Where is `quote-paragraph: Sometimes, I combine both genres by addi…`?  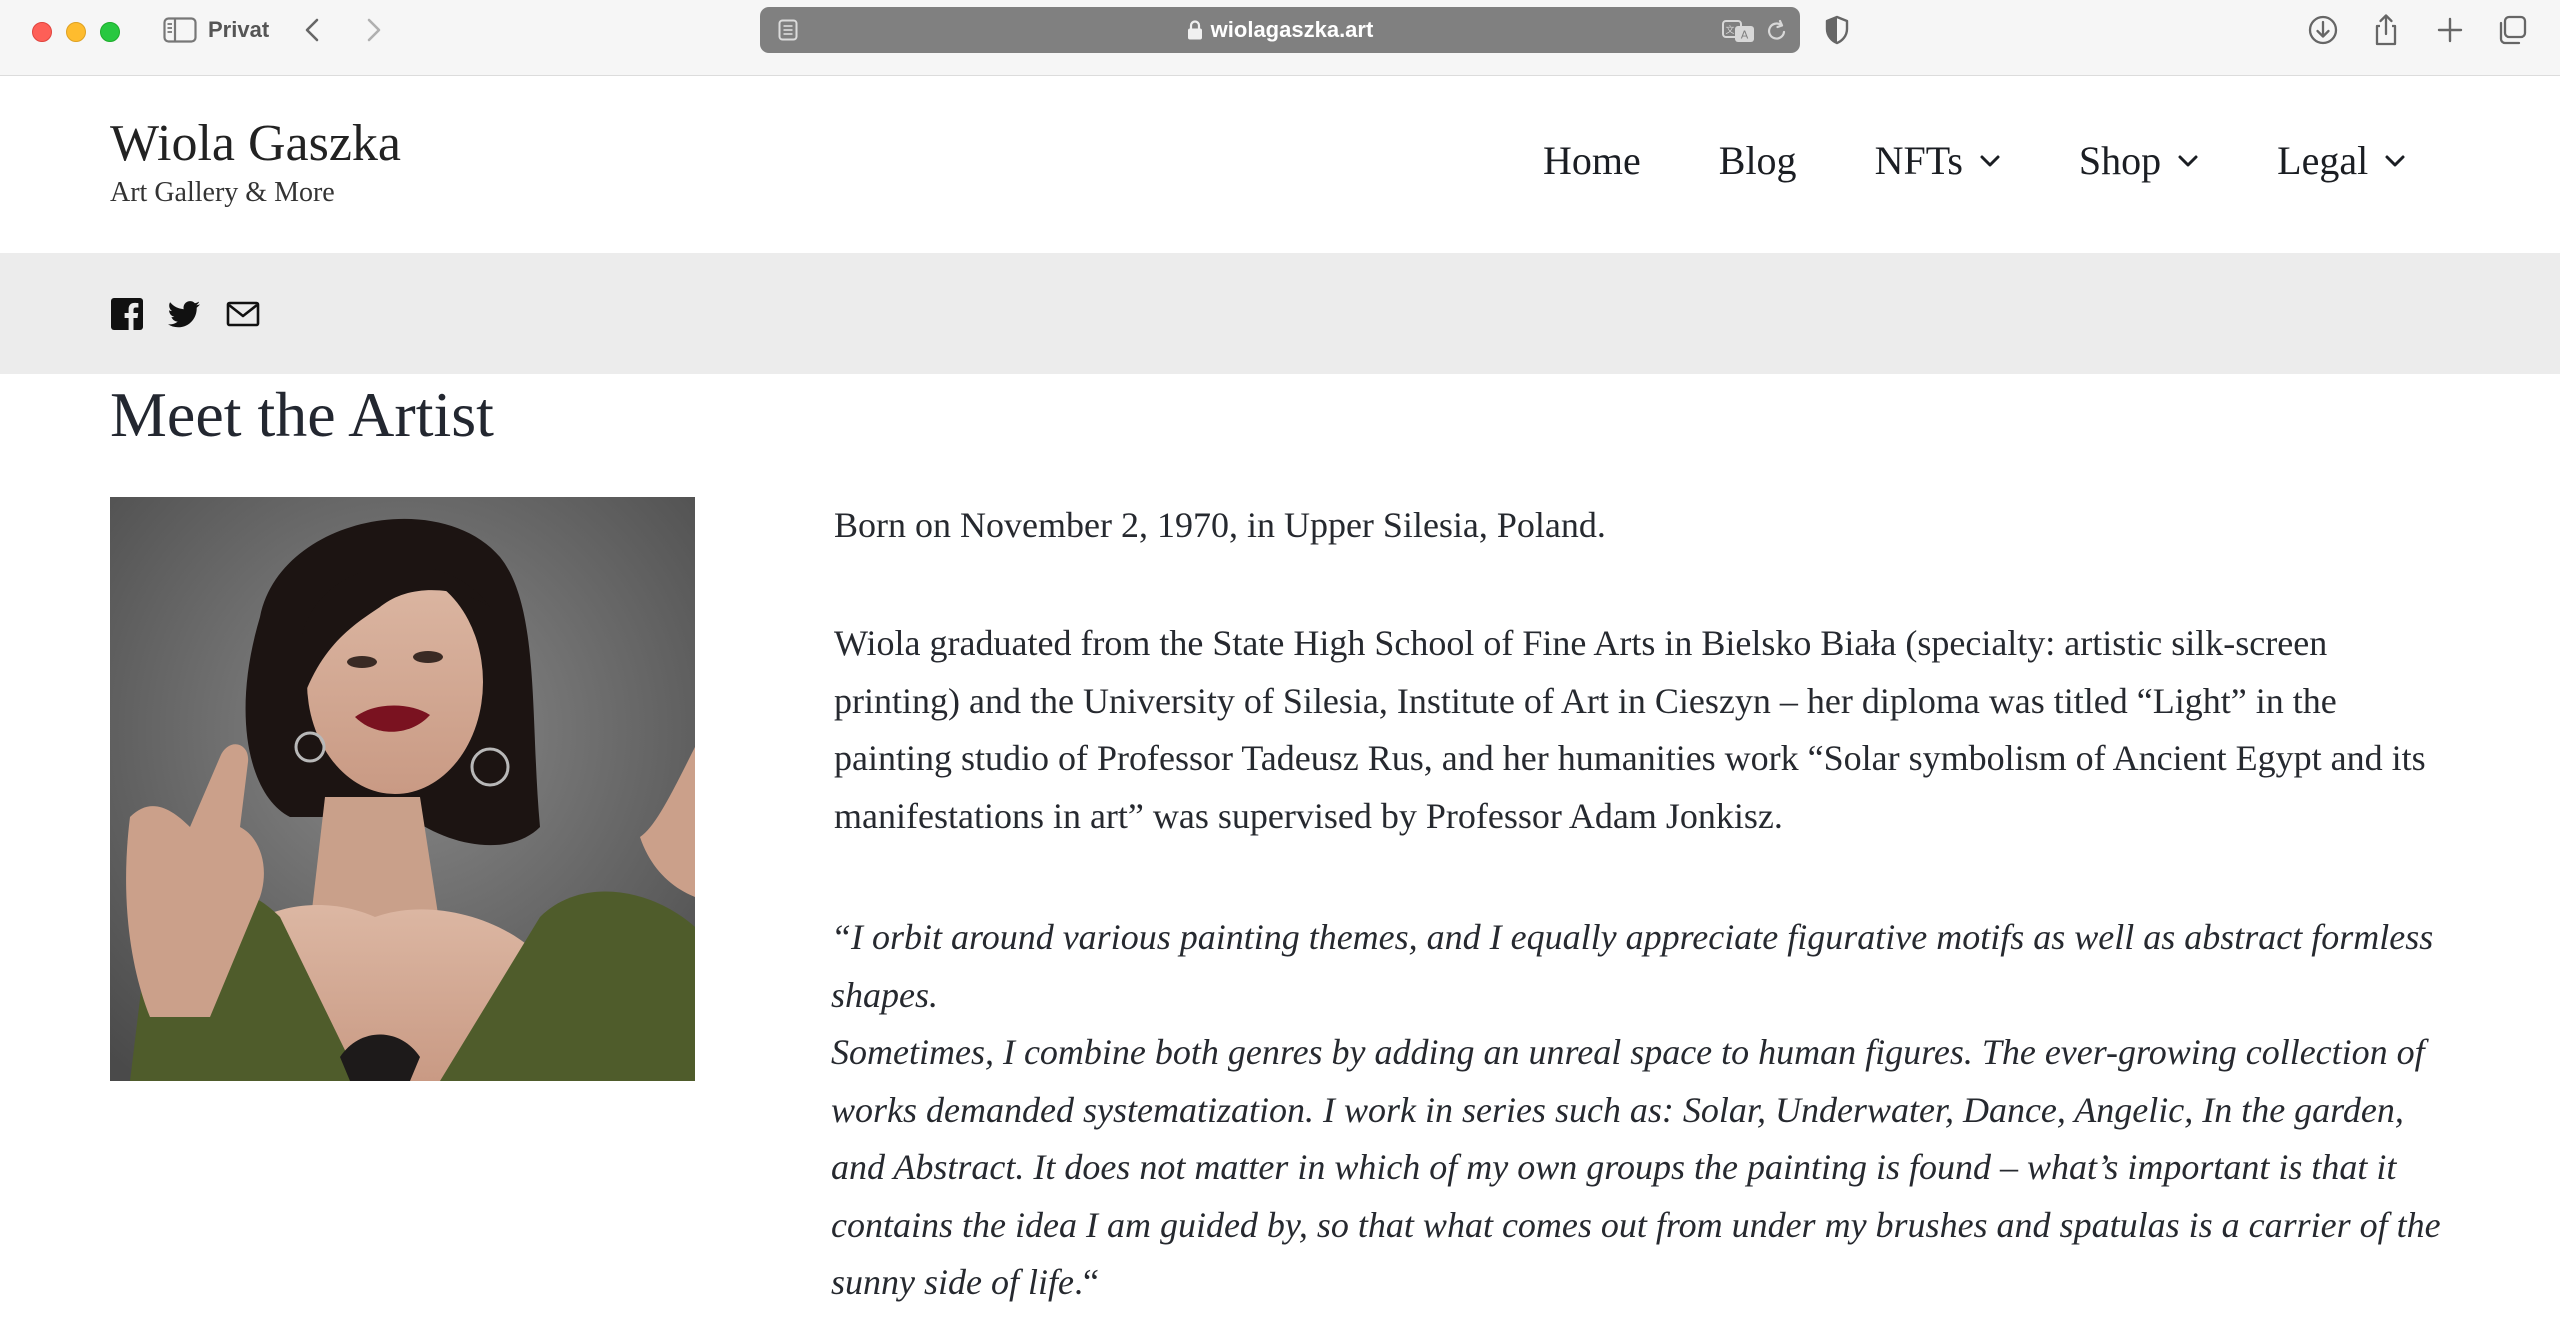 quote-paragraph: Sometimes, I combine both genres by addi… is located at coordinates (1643, 1168).